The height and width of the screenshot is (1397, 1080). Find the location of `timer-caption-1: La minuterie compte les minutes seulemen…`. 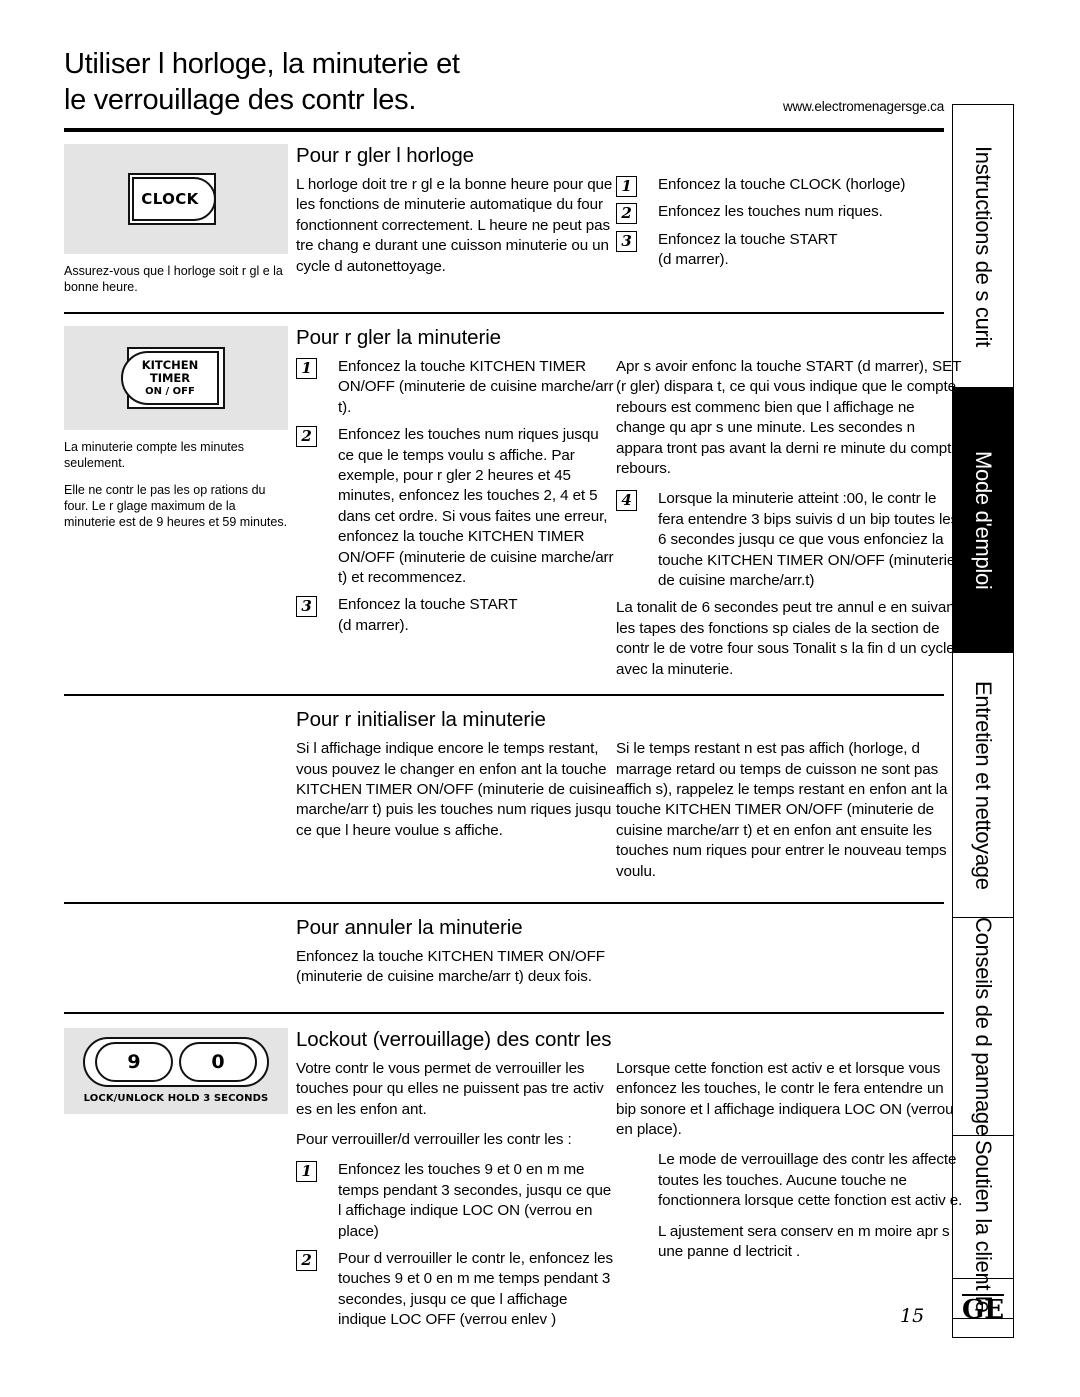

timer-caption-1: La minuterie compte les minutes seulemen… is located at coordinates (154, 455).